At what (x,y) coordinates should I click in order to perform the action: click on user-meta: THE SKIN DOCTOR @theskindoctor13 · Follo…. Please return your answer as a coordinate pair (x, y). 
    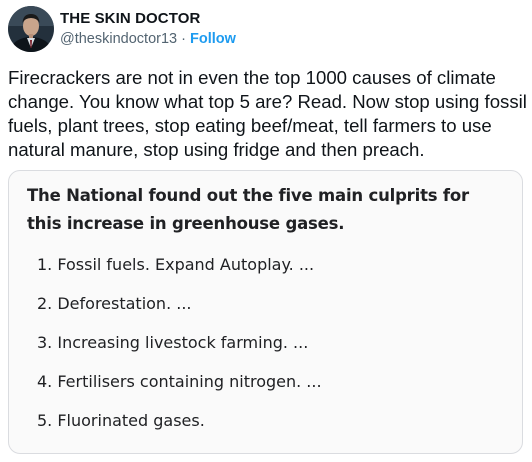
    Looking at the image, I should click on (148, 29).